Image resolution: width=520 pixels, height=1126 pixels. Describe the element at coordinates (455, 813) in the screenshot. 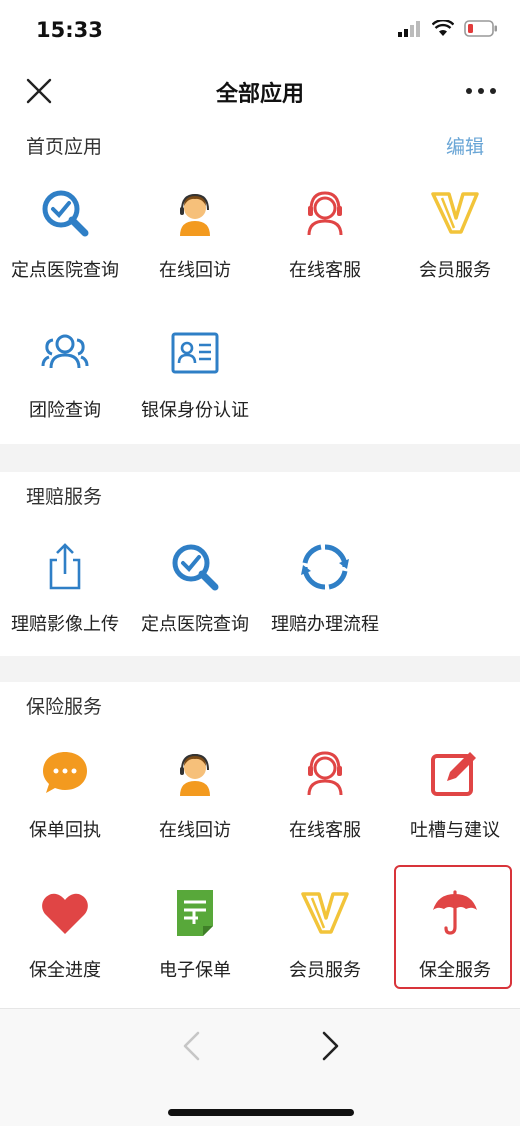

I see `app-tile: 吐槽与建议` at that location.